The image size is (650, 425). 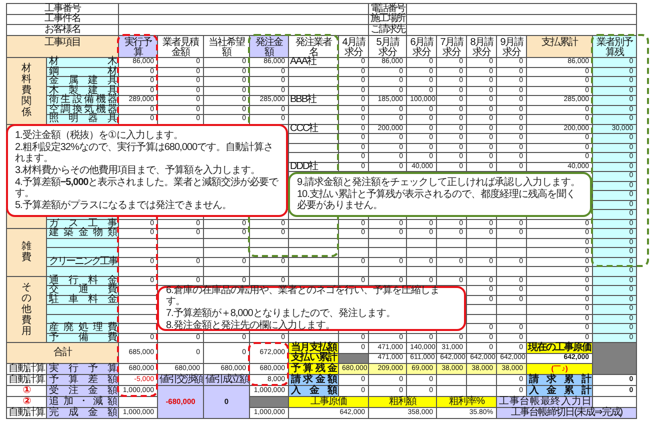 What do you see at coordinates (82, 261) in the screenshot?
I see `row-label: クリーニング工事` at bounding box center [82, 261].